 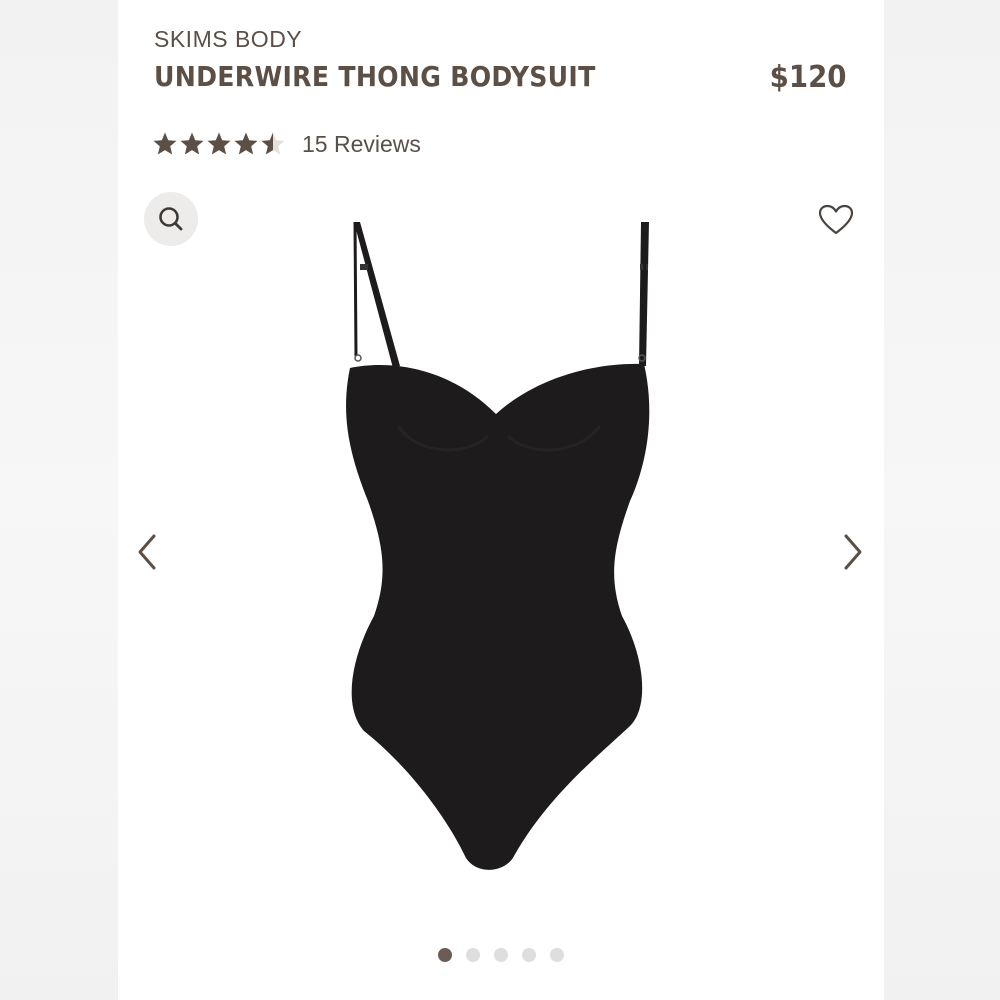 I want to click on chevron-left-icon, so click(x=147, y=552).